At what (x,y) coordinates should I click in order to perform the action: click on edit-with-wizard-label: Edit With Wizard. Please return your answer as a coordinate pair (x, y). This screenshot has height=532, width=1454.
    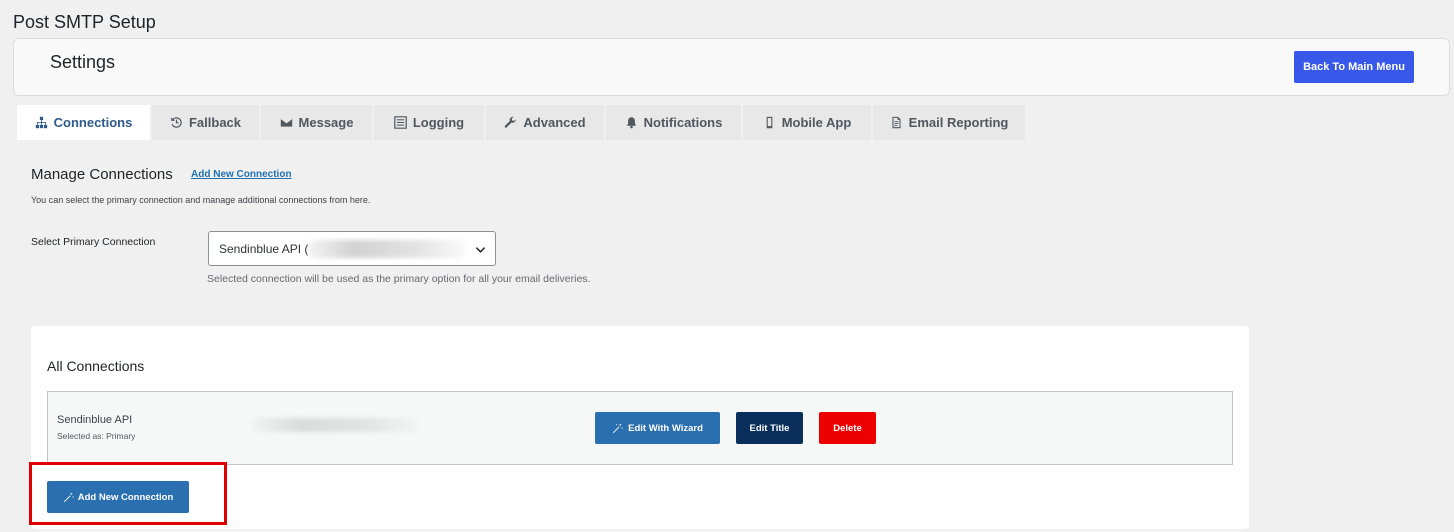
    Looking at the image, I should click on (665, 428).